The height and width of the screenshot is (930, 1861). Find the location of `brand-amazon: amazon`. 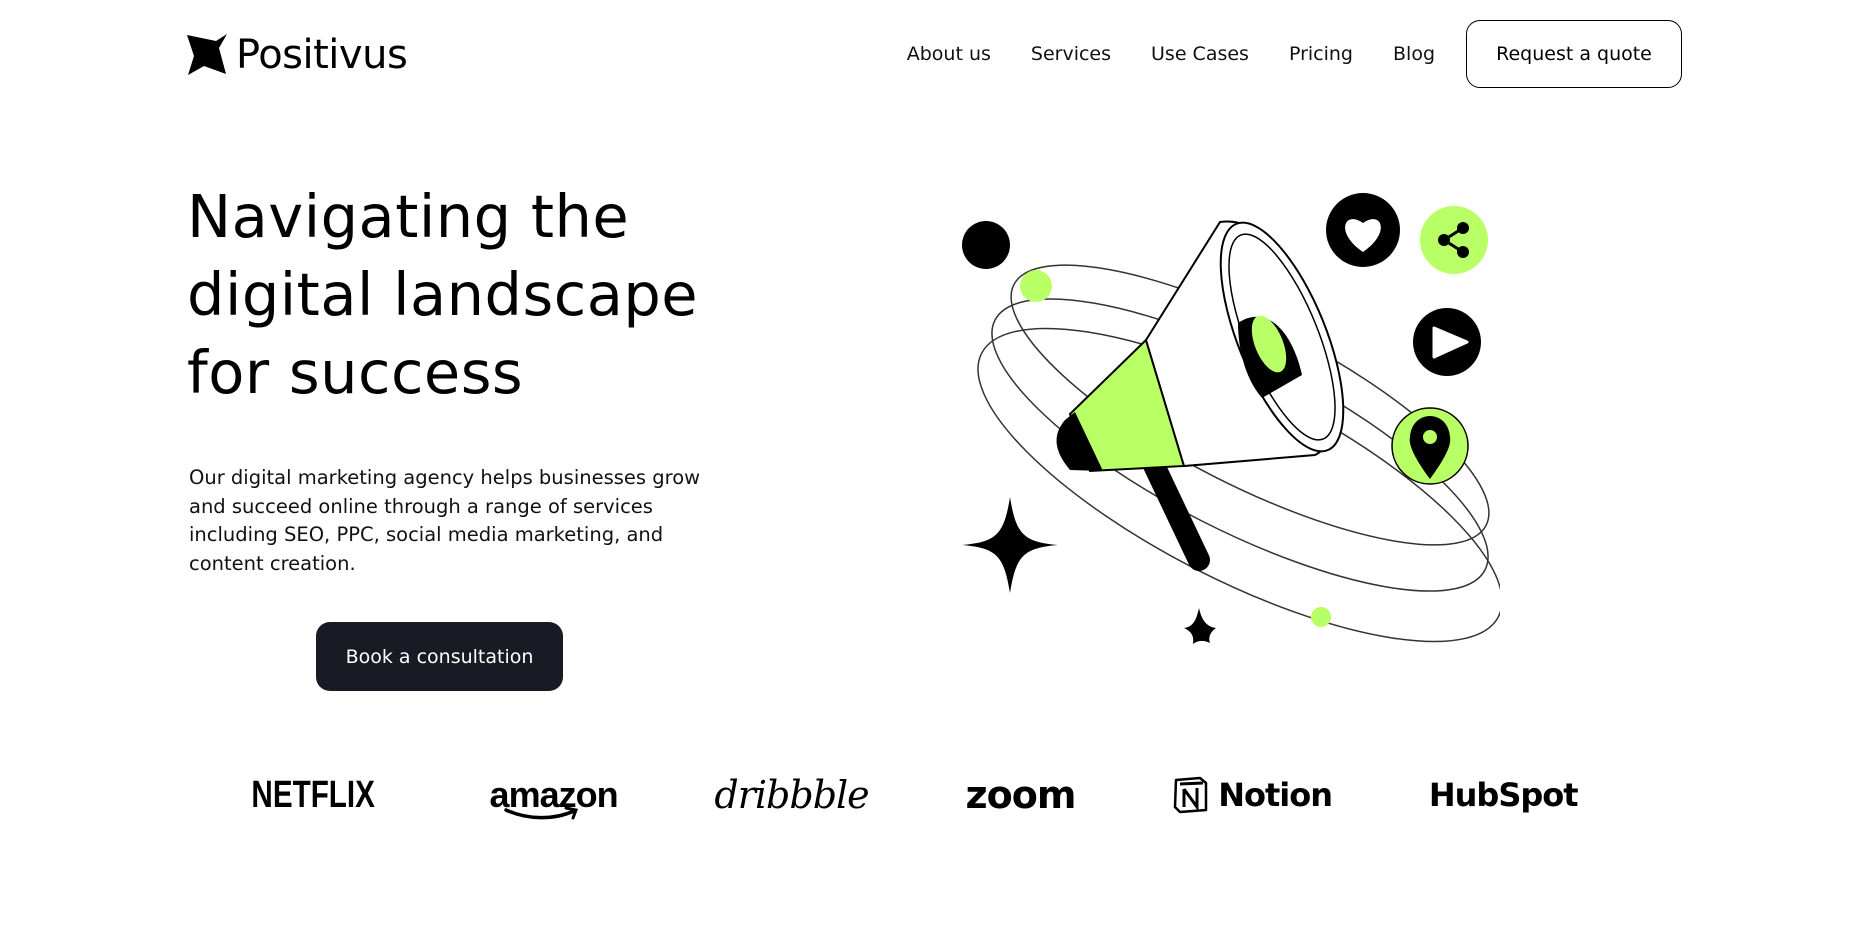

brand-amazon: amazon is located at coordinates (554, 797).